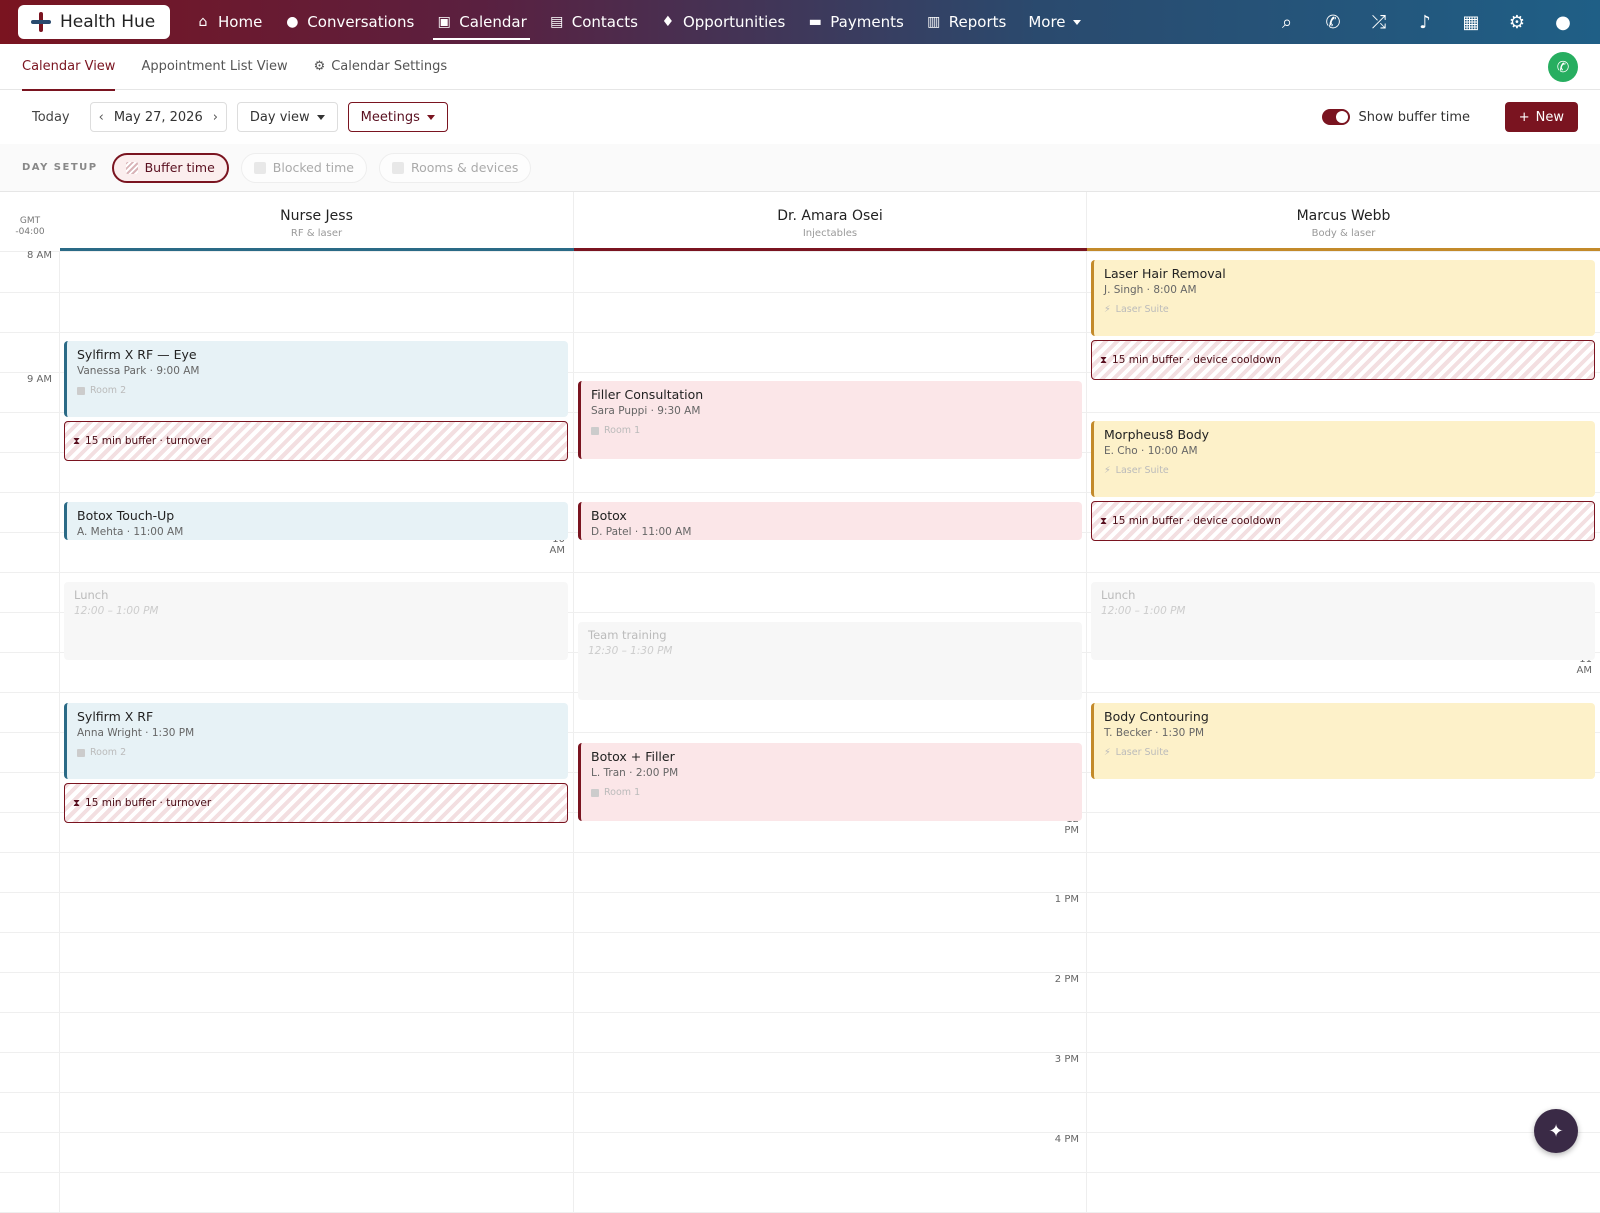  I want to click on shuffle-icon: ⤮, so click(1379, 22).